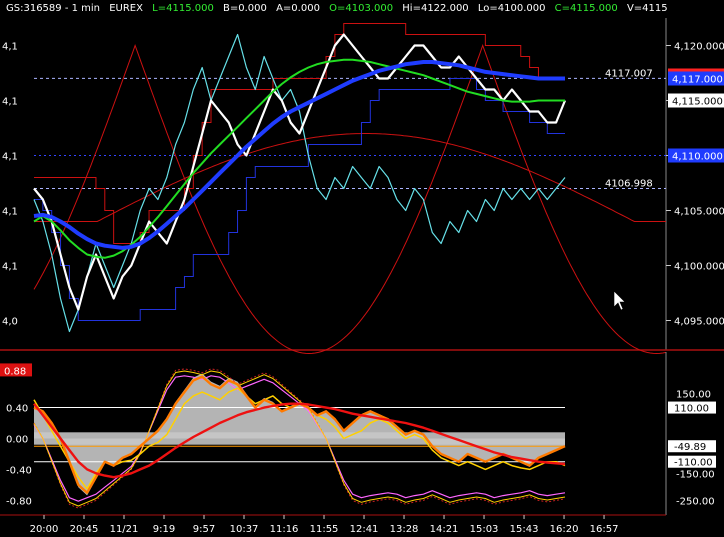 Image resolution: width=724 pixels, height=537 pixels. Describe the element at coordinates (699, 267) in the screenshot. I see `price-tick-label: 4,100.000` at that location.